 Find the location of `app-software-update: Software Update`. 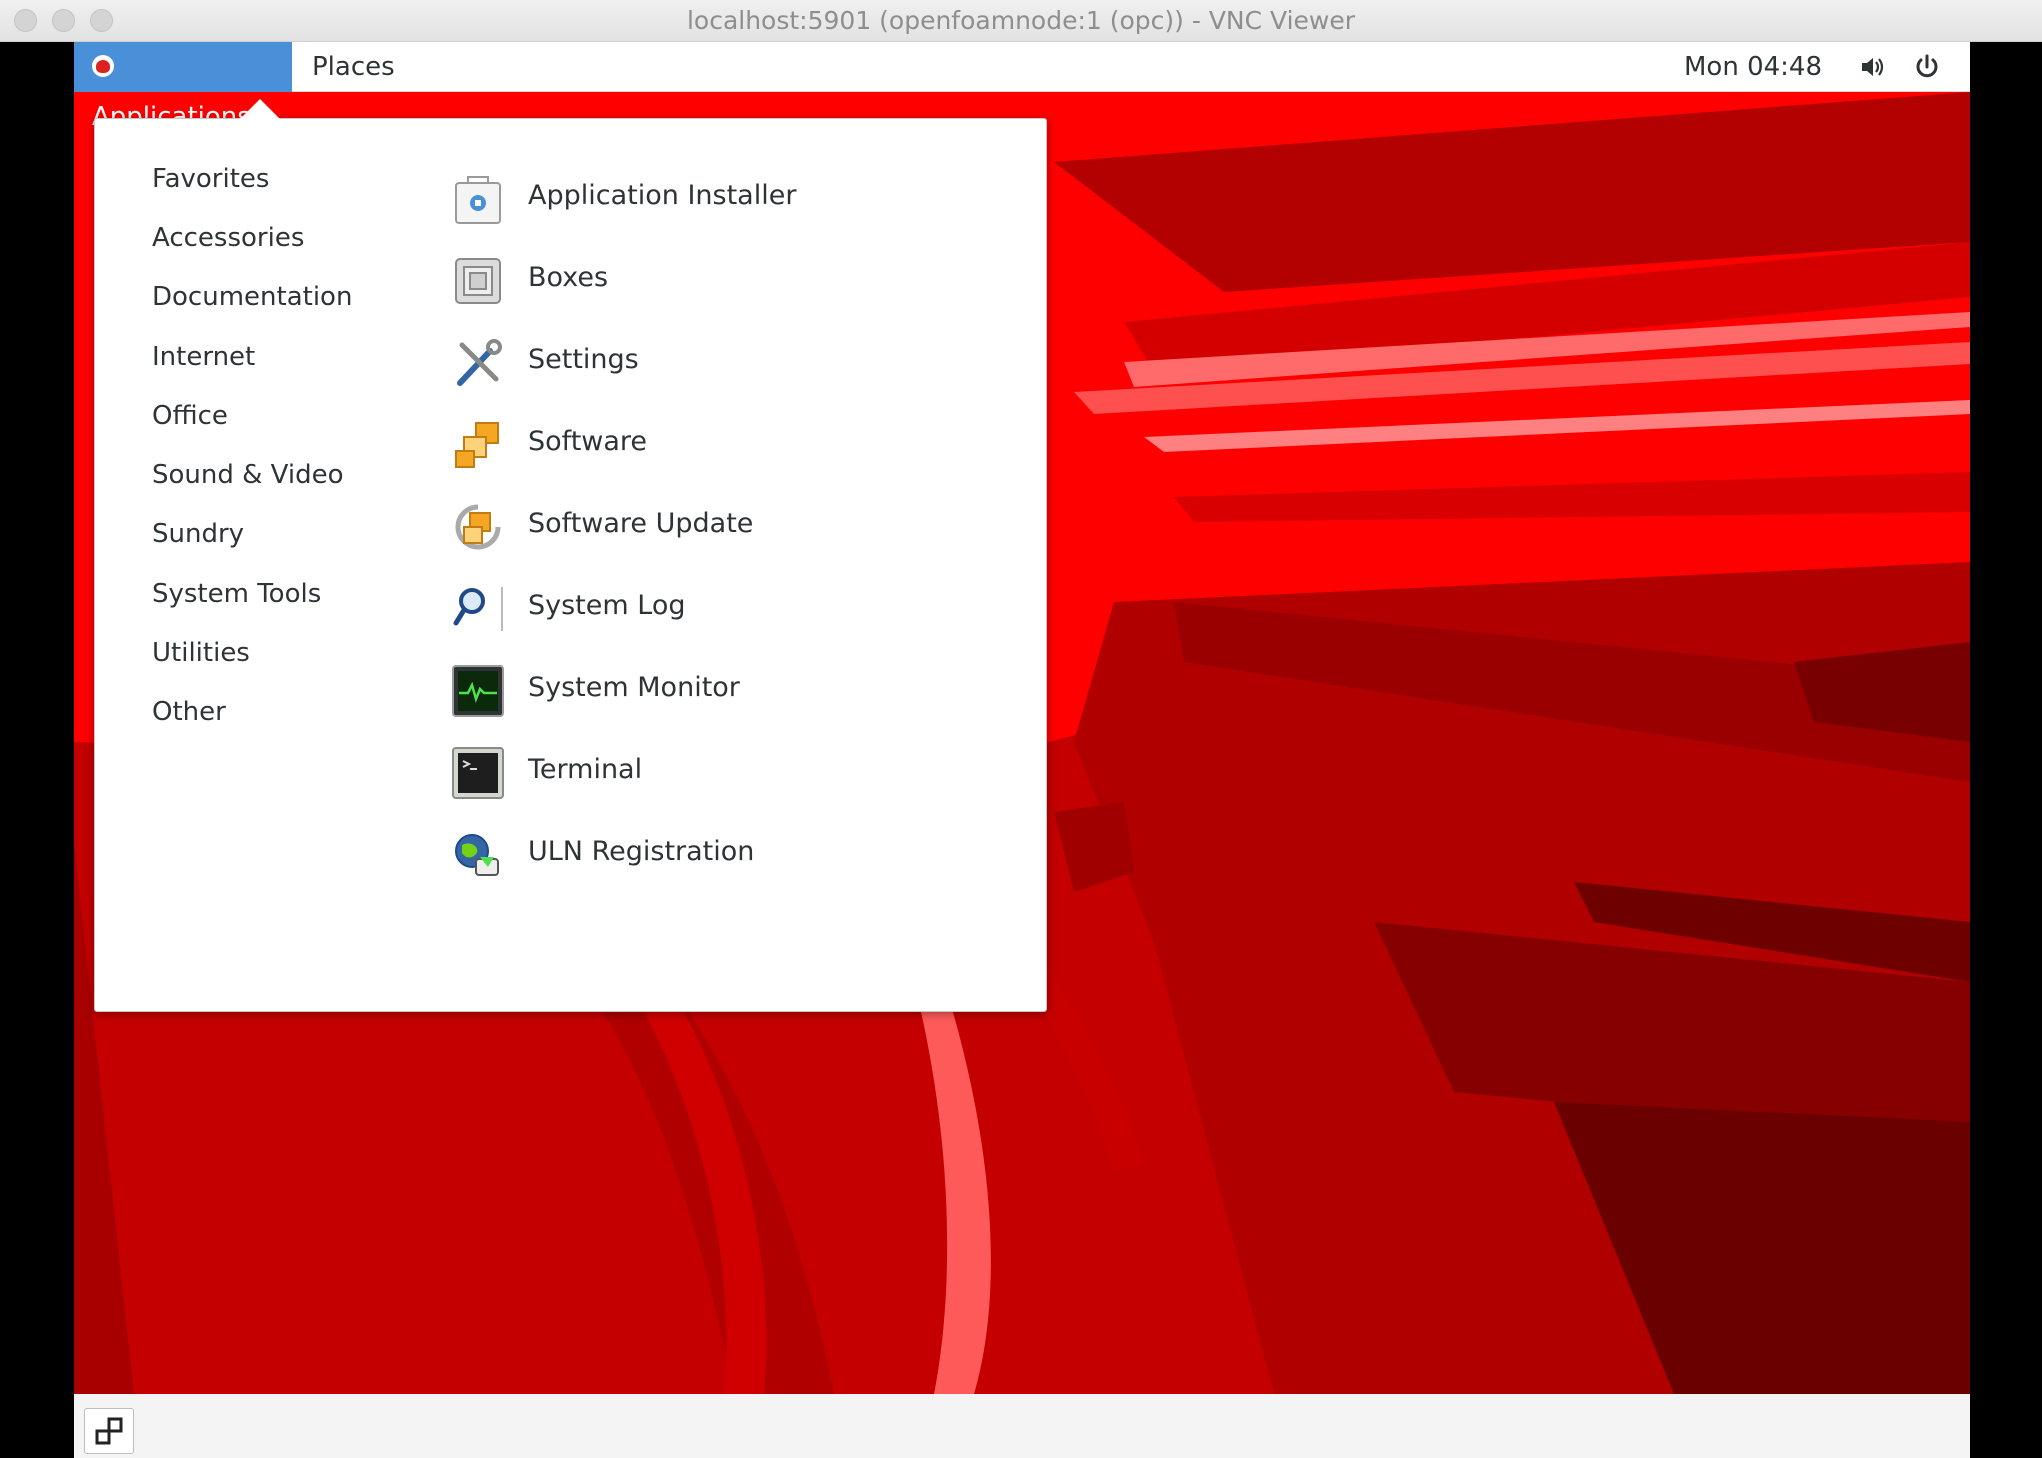

app-software-update: Software Update is located at coordinates (730, 524).